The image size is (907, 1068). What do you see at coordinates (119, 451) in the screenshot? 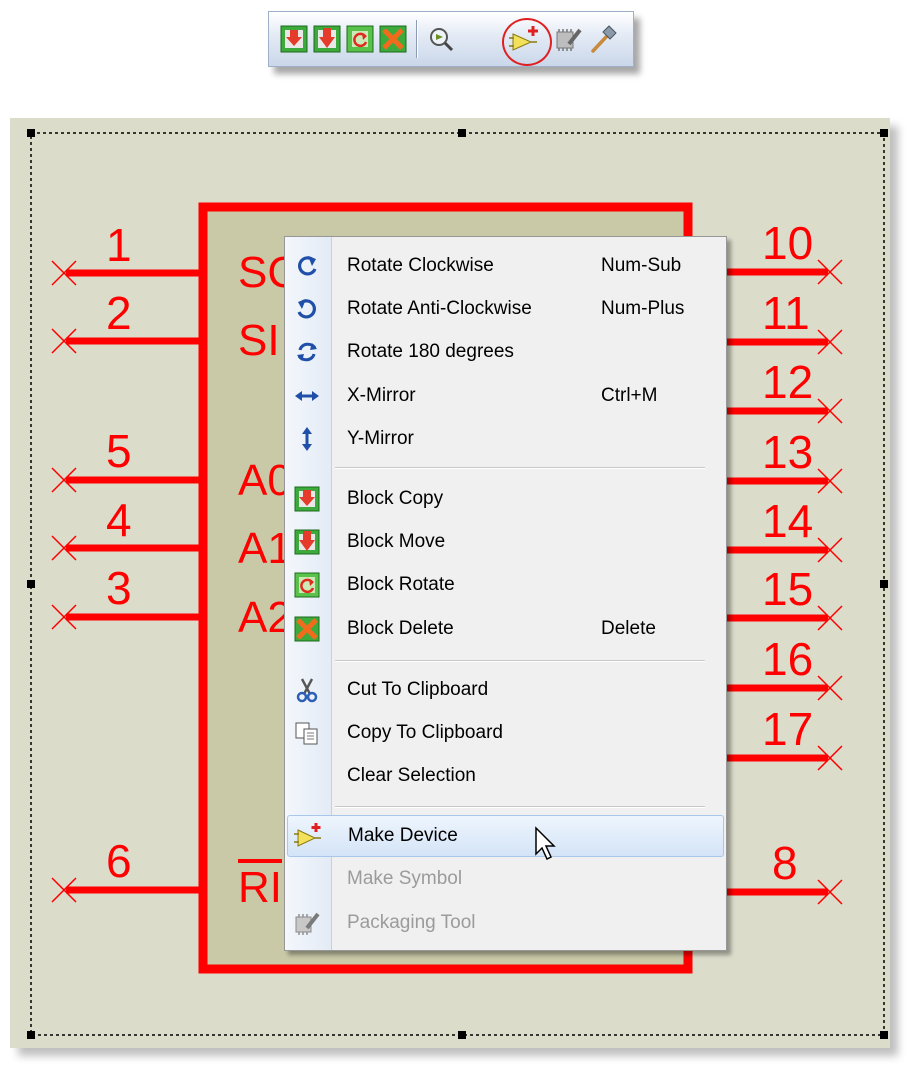
I see `pin-number: 5` at bounding box center [119, 451].